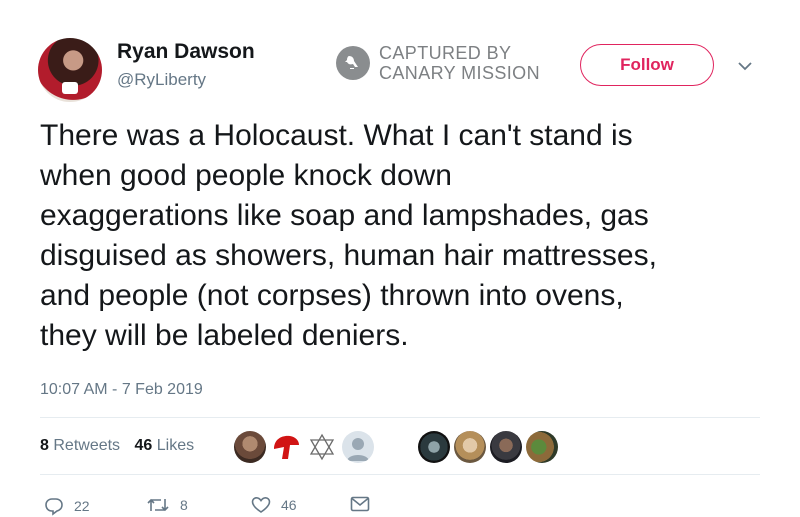  I want to click on chevron-down-icon, so click(745, 67).